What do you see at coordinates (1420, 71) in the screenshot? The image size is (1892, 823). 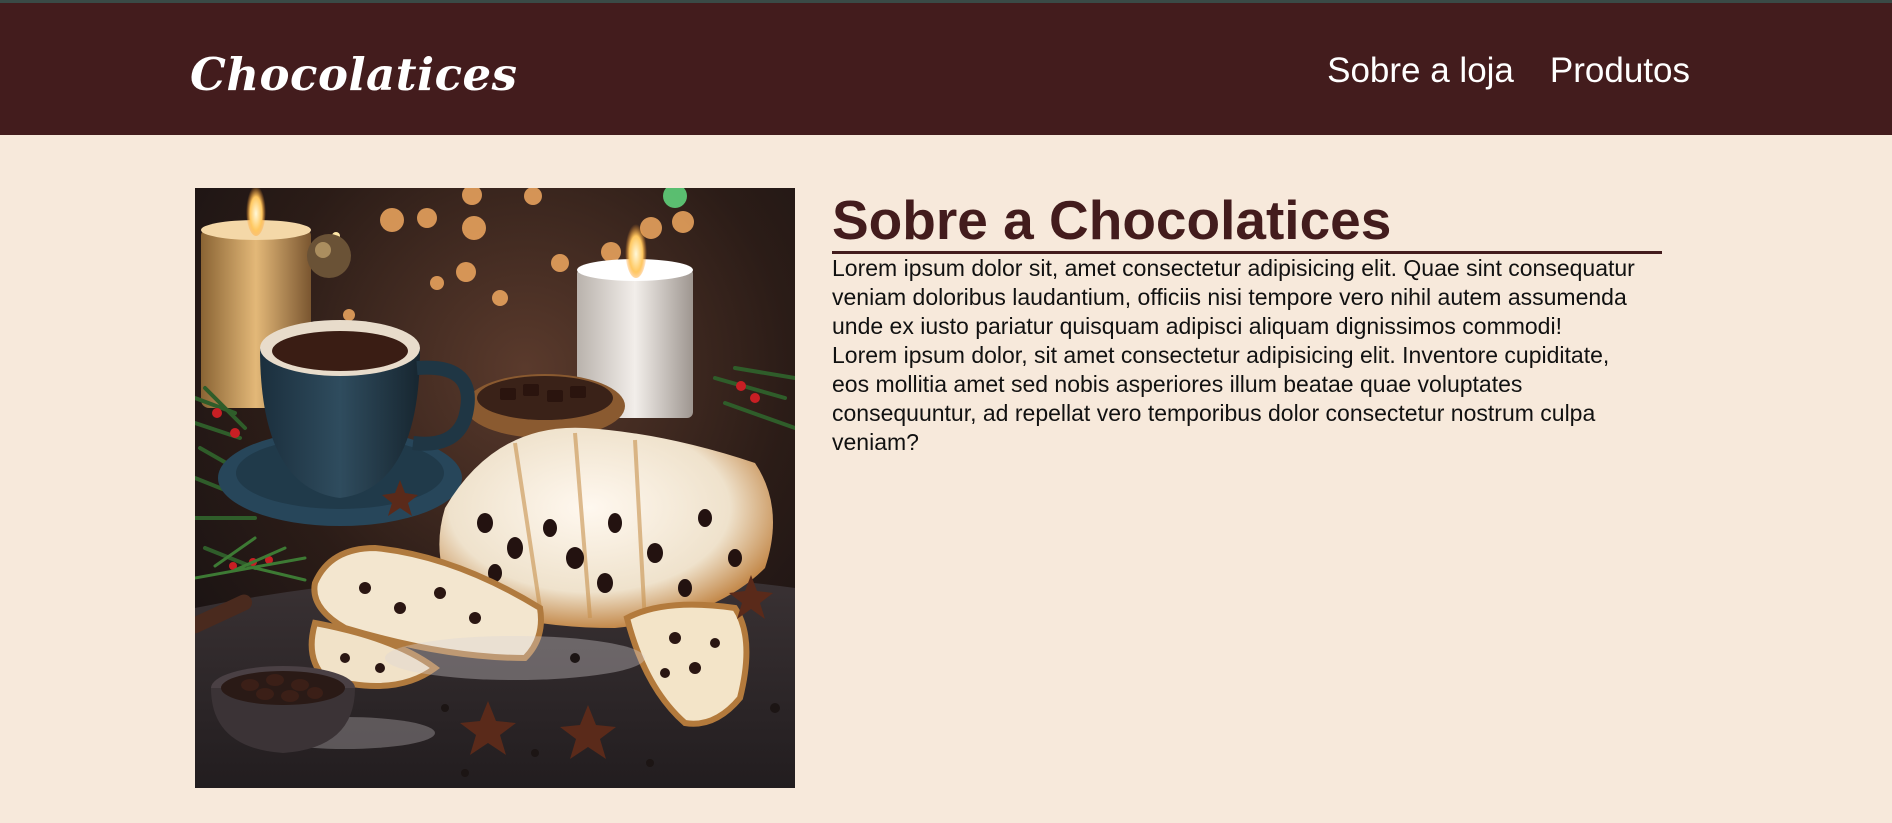 I see `nav-link-sobre-a-loja: Sobre a loja` at bounding box center [1420, 71].